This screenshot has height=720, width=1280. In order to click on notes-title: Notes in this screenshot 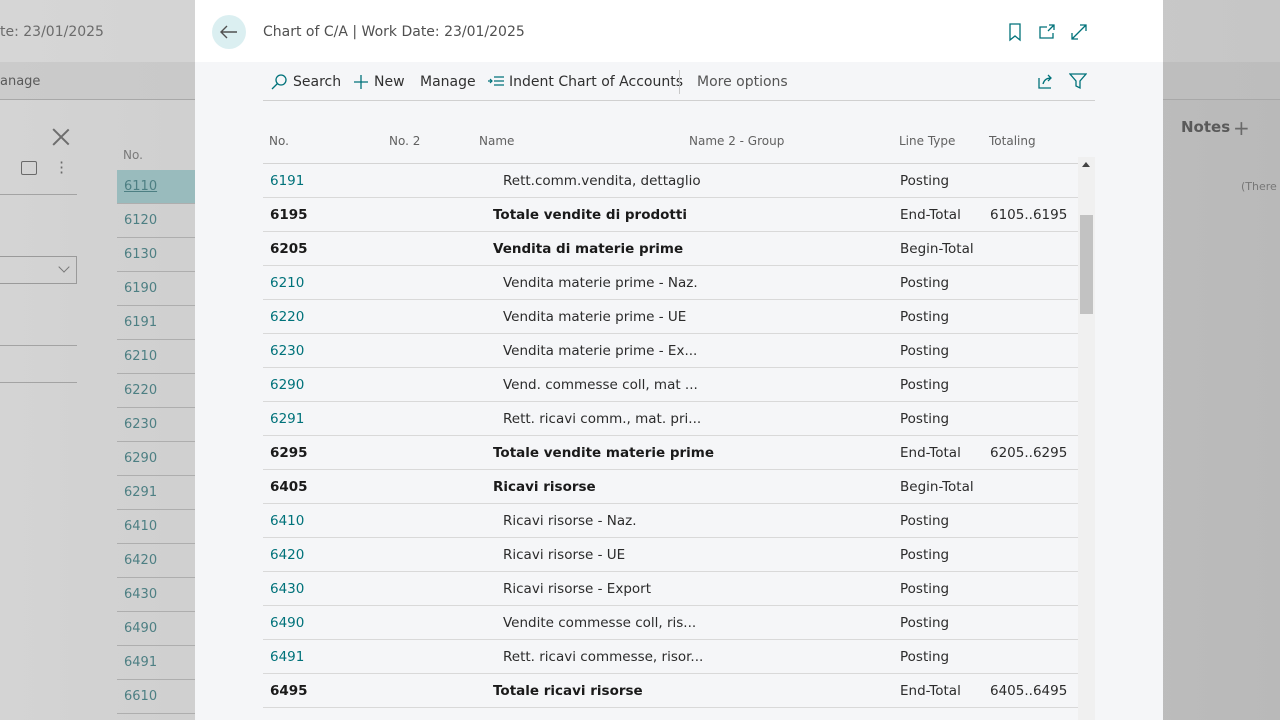, I will do `click(1206, 127)`.